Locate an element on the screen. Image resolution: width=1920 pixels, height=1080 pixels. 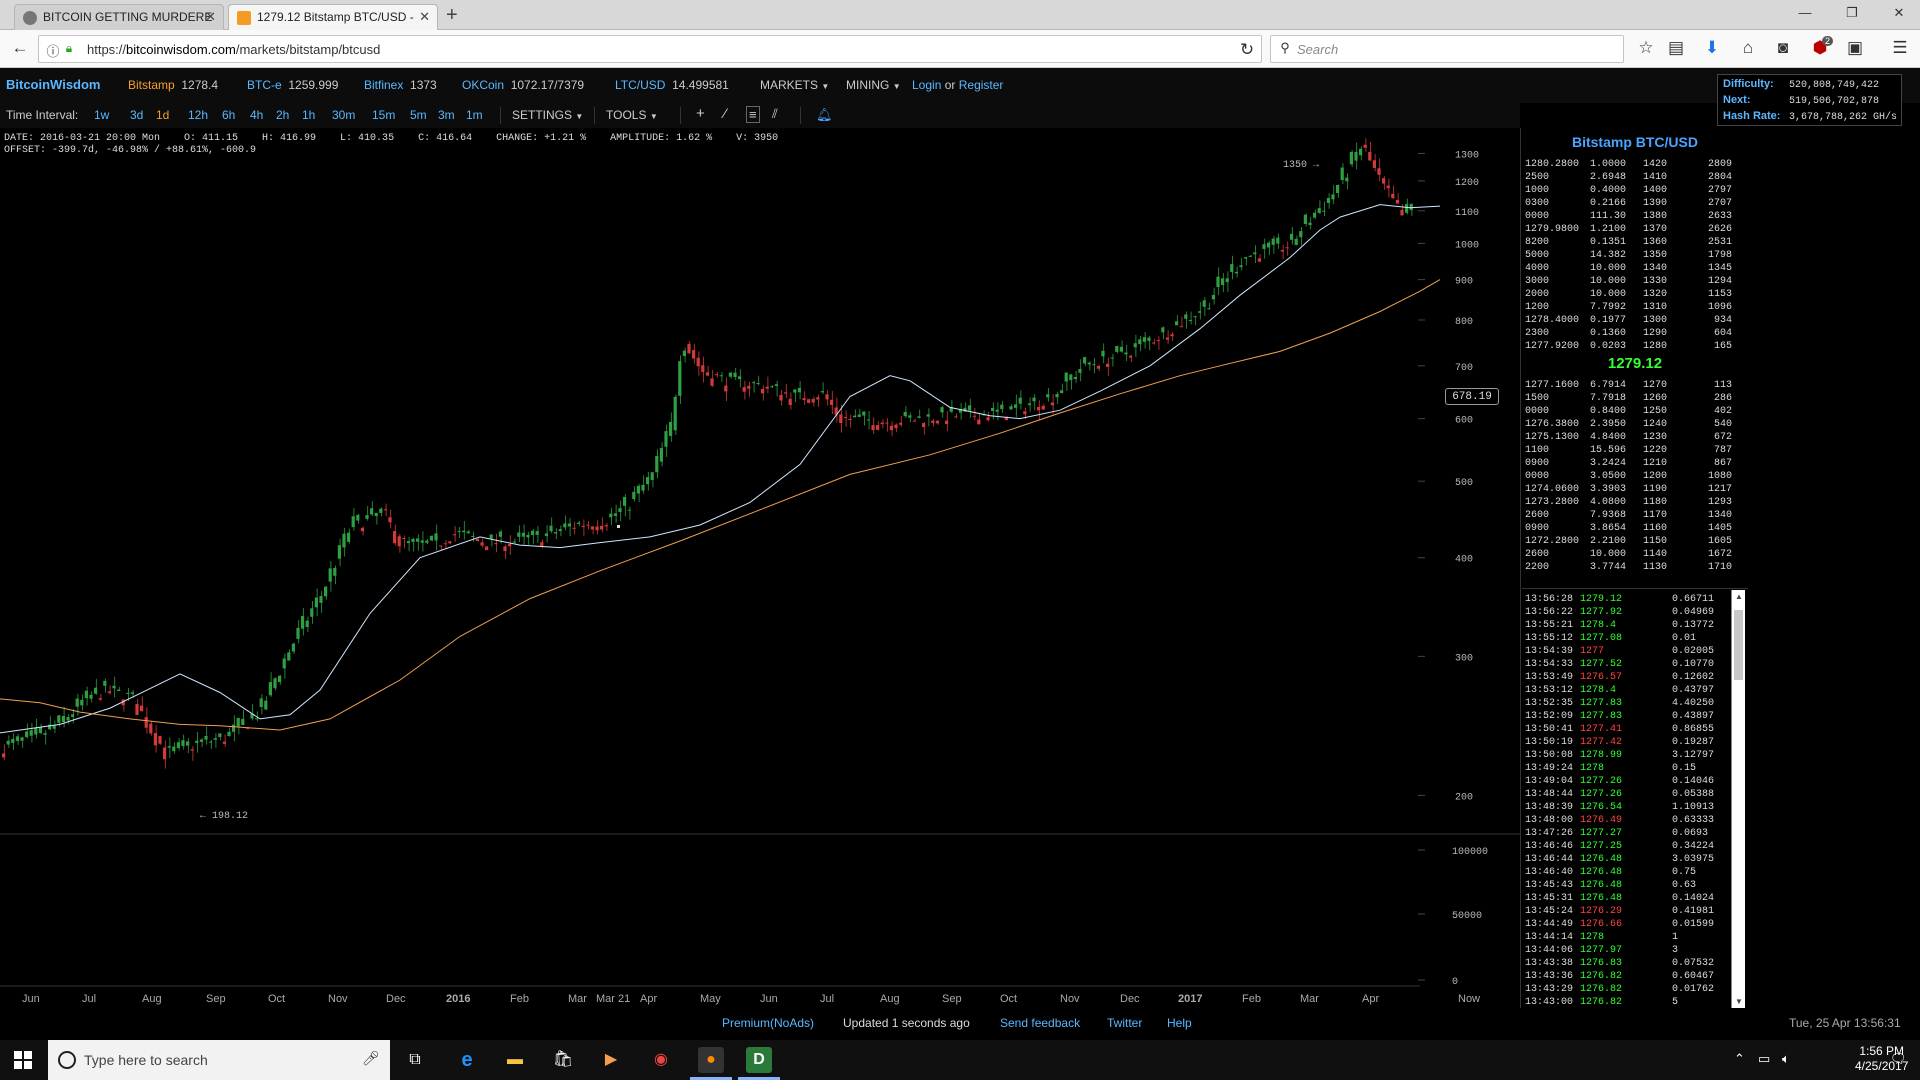
feedback-link: Send feedback is located at coordinates (1040, 1023).